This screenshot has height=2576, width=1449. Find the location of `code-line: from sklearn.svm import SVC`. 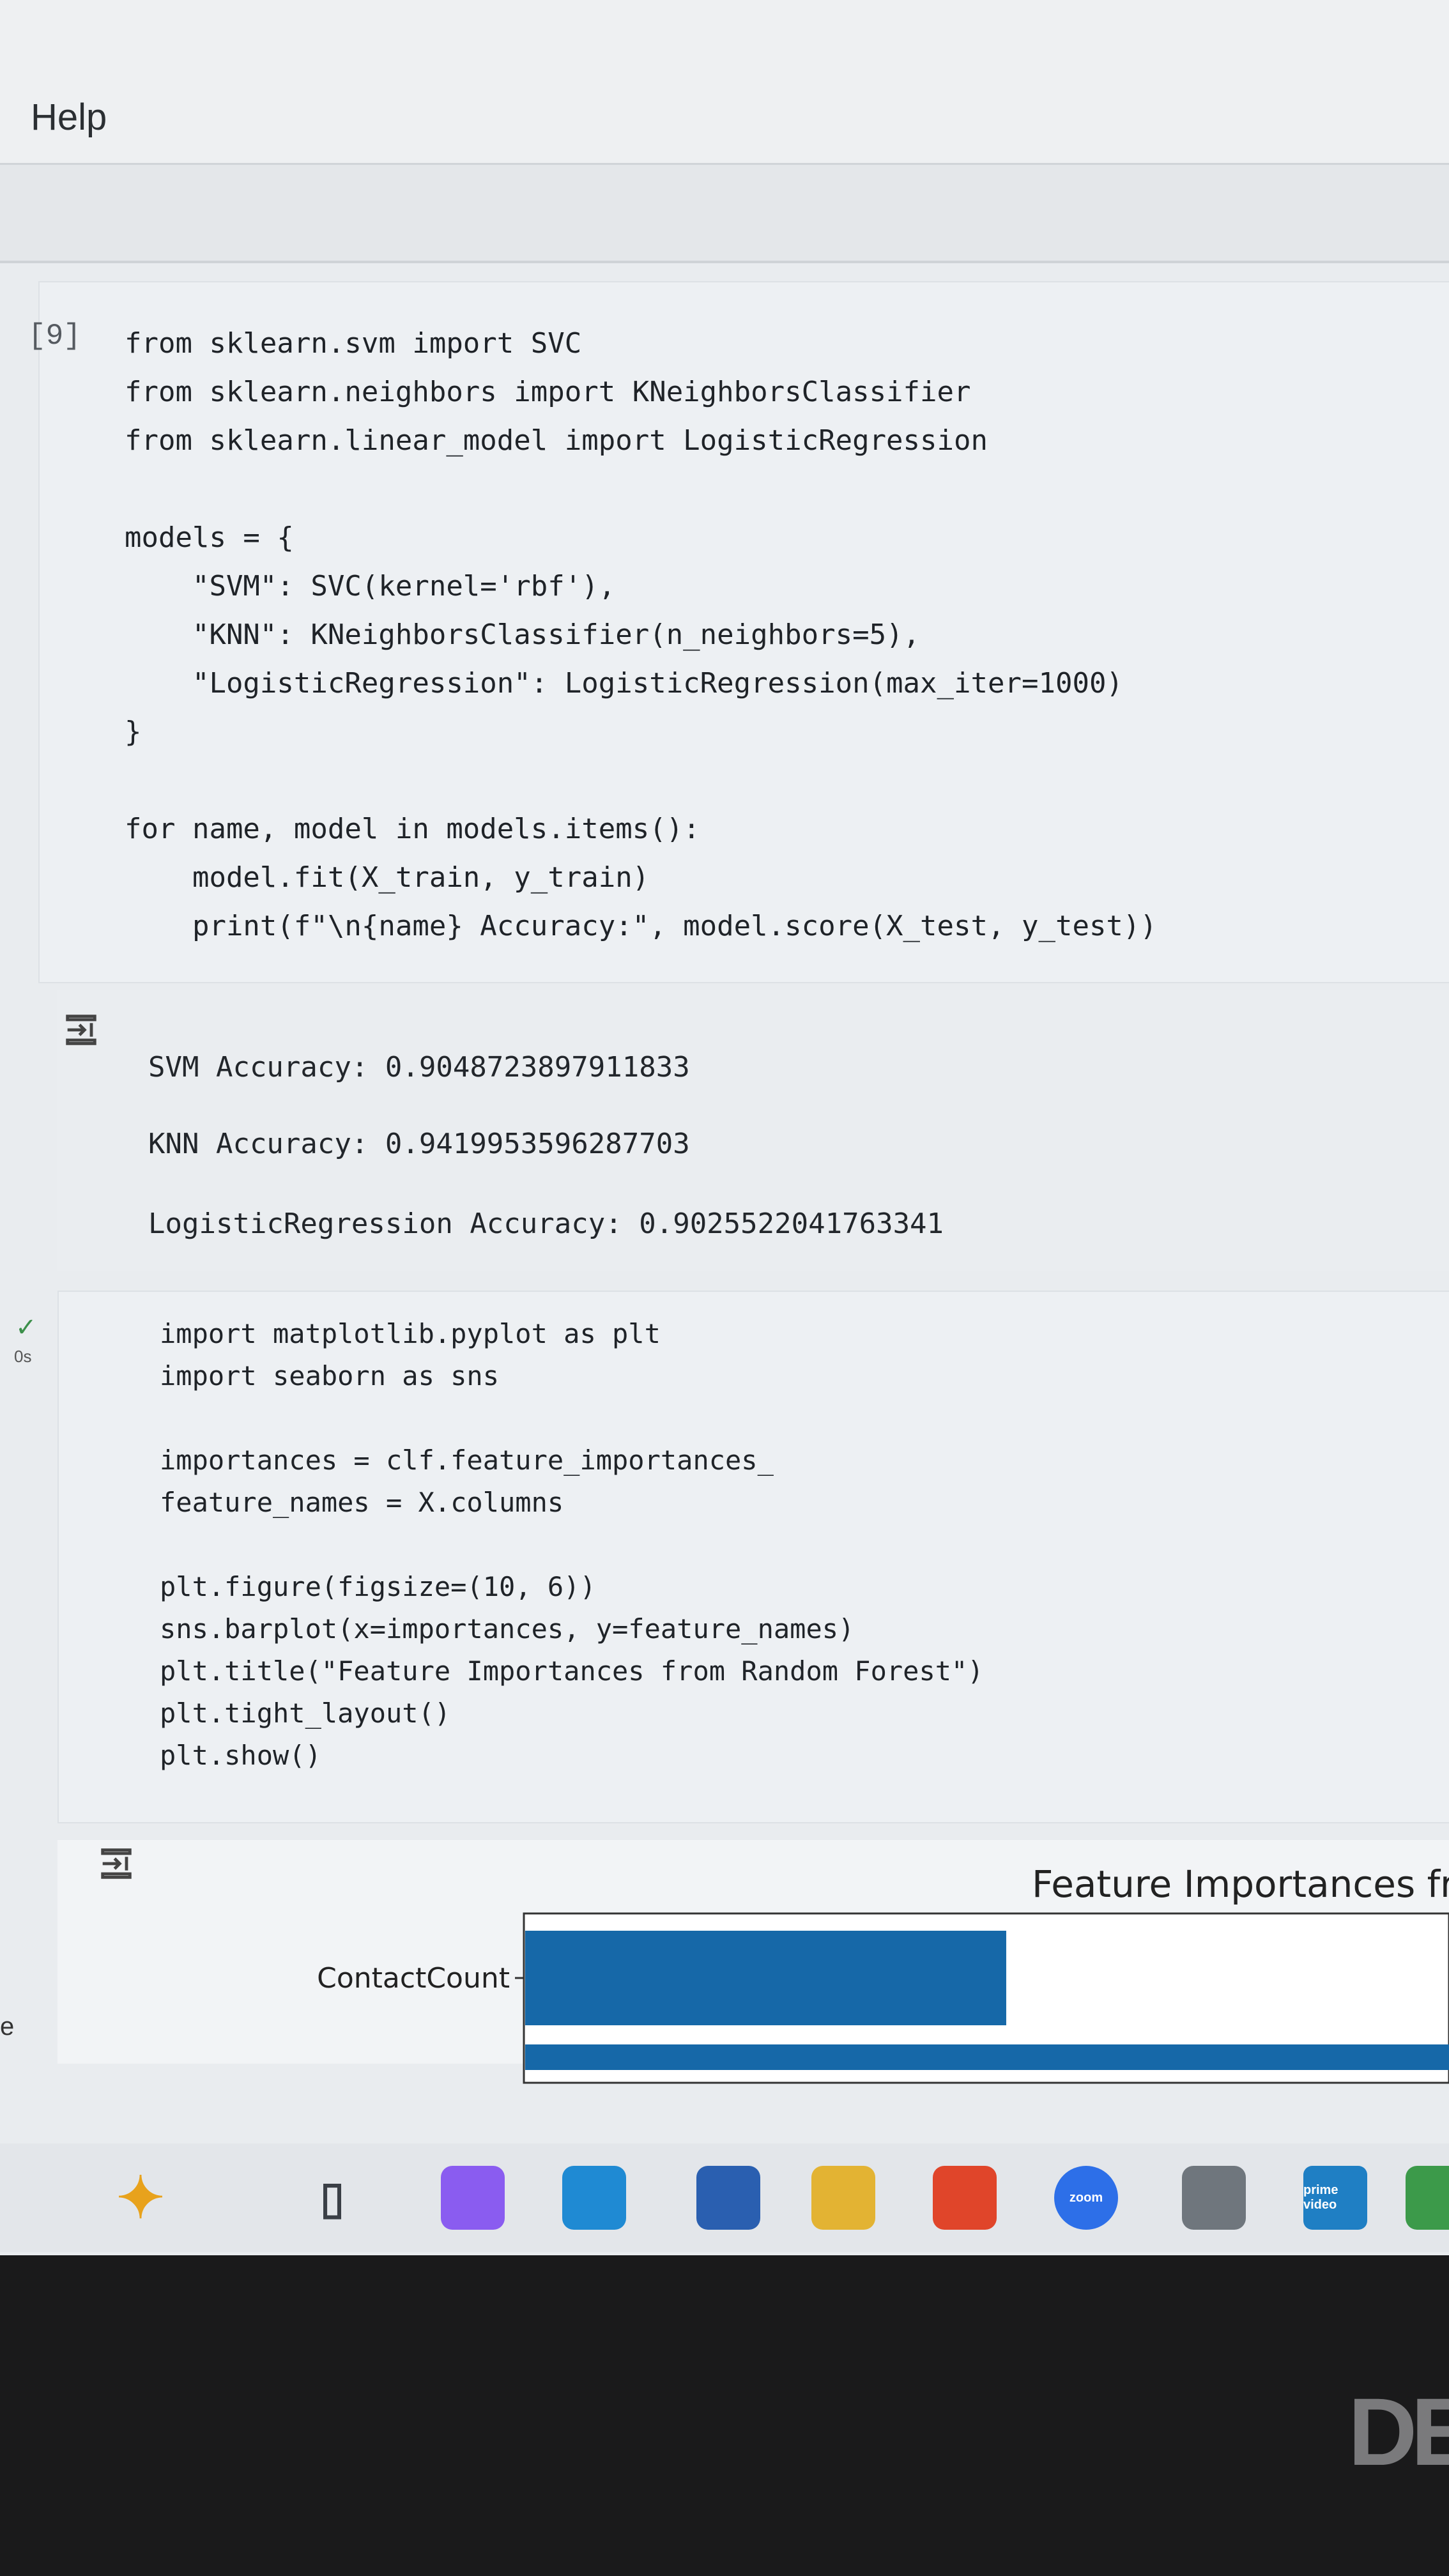

code-line: from sklearn.svm import SVC is located at coordinates (353, 343).